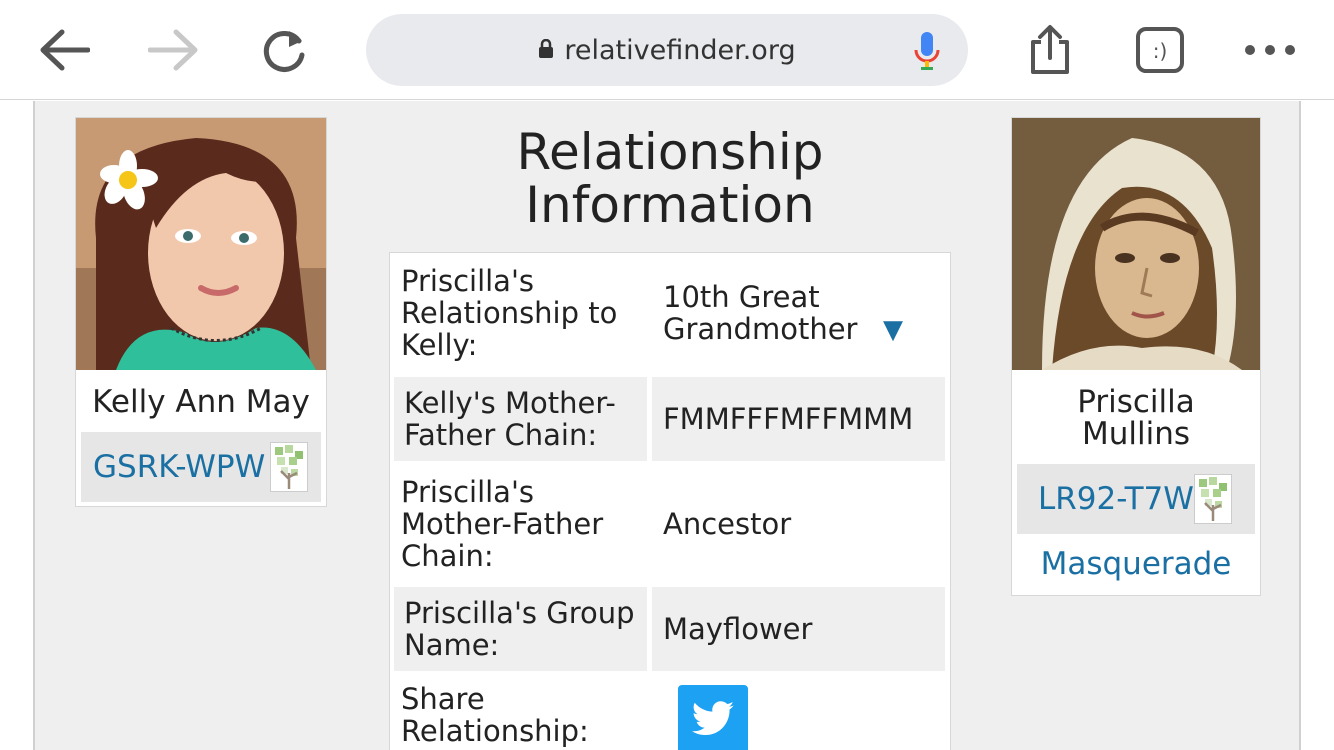 This screenshot has height=750, width=1334. I want to click on twitter-icon, so click(713, 718).